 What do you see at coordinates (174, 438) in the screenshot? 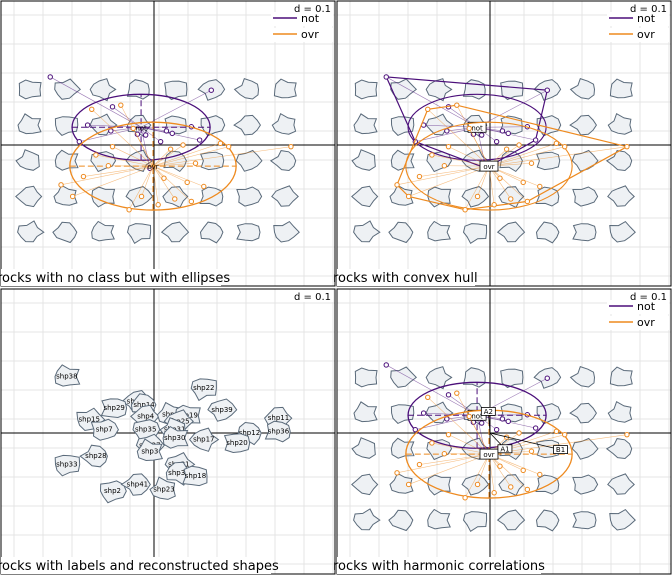
I see `rock-label: shp30` at bounding box center [174, 438].